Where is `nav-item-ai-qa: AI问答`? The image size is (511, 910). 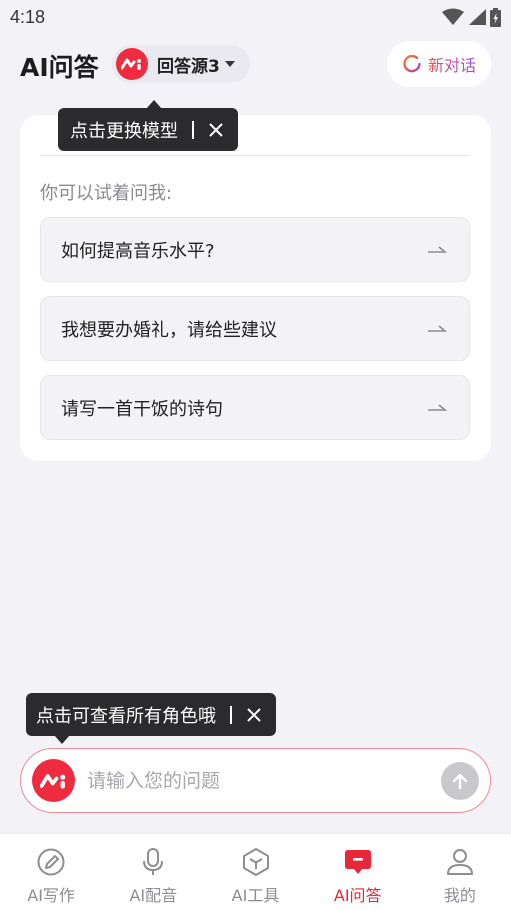
nav-item-ai-qa: AI问答 is located at coordinates (358, 872).